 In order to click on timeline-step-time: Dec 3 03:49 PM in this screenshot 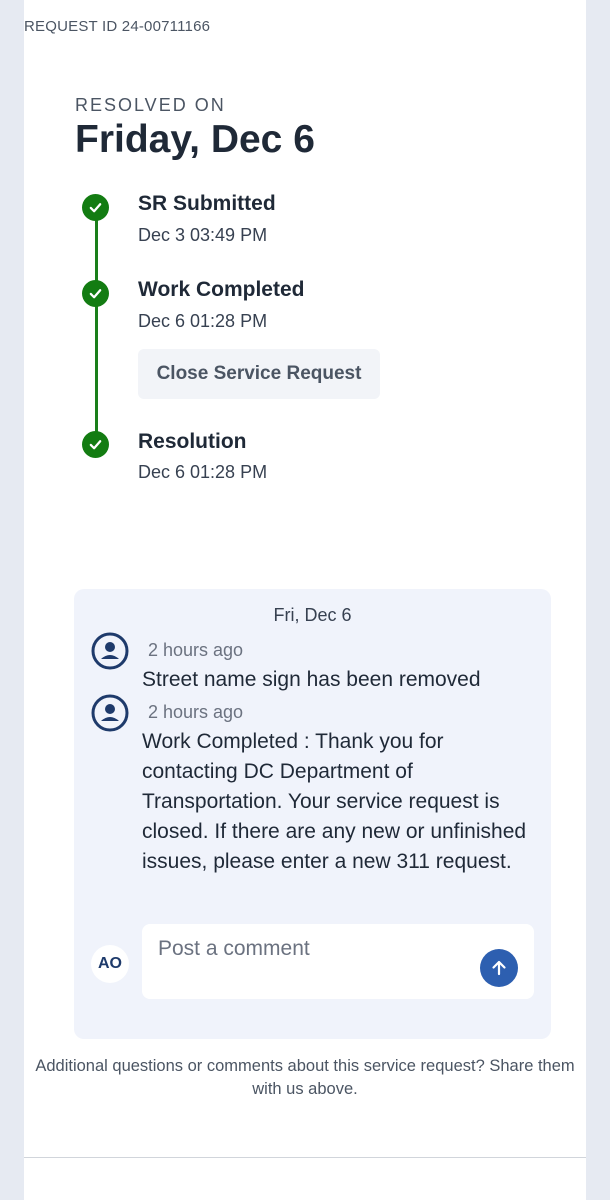, I will do `click(203, 235)`.